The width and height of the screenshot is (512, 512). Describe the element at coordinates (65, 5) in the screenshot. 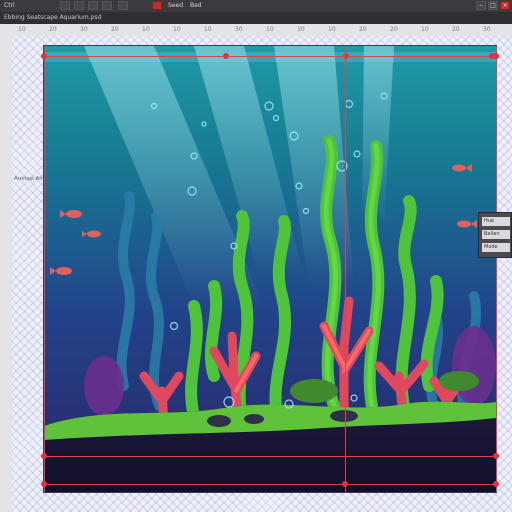

I see `file-button` at that location.